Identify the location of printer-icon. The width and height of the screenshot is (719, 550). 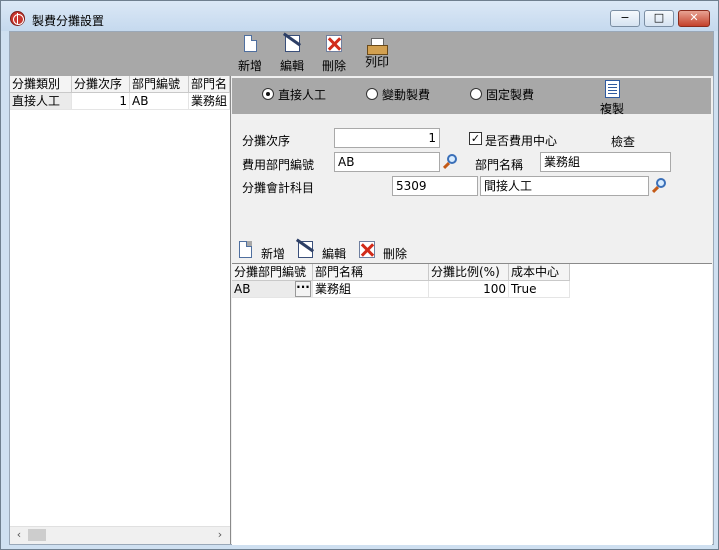
(377, 46).